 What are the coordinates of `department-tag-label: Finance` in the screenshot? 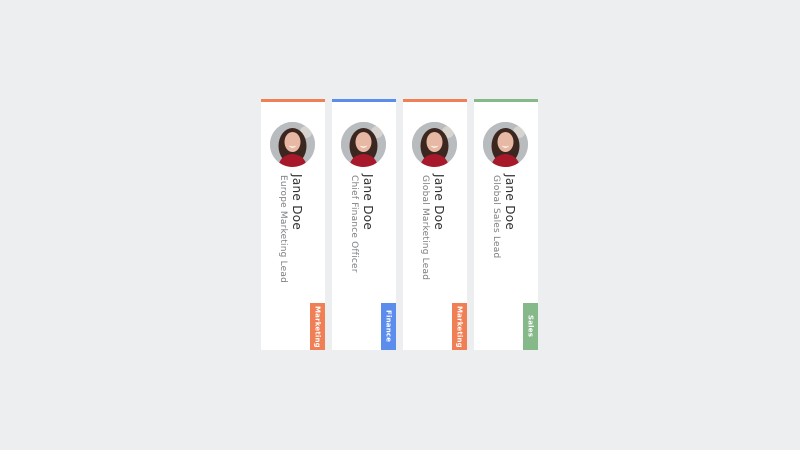 It's located at (388, 326).